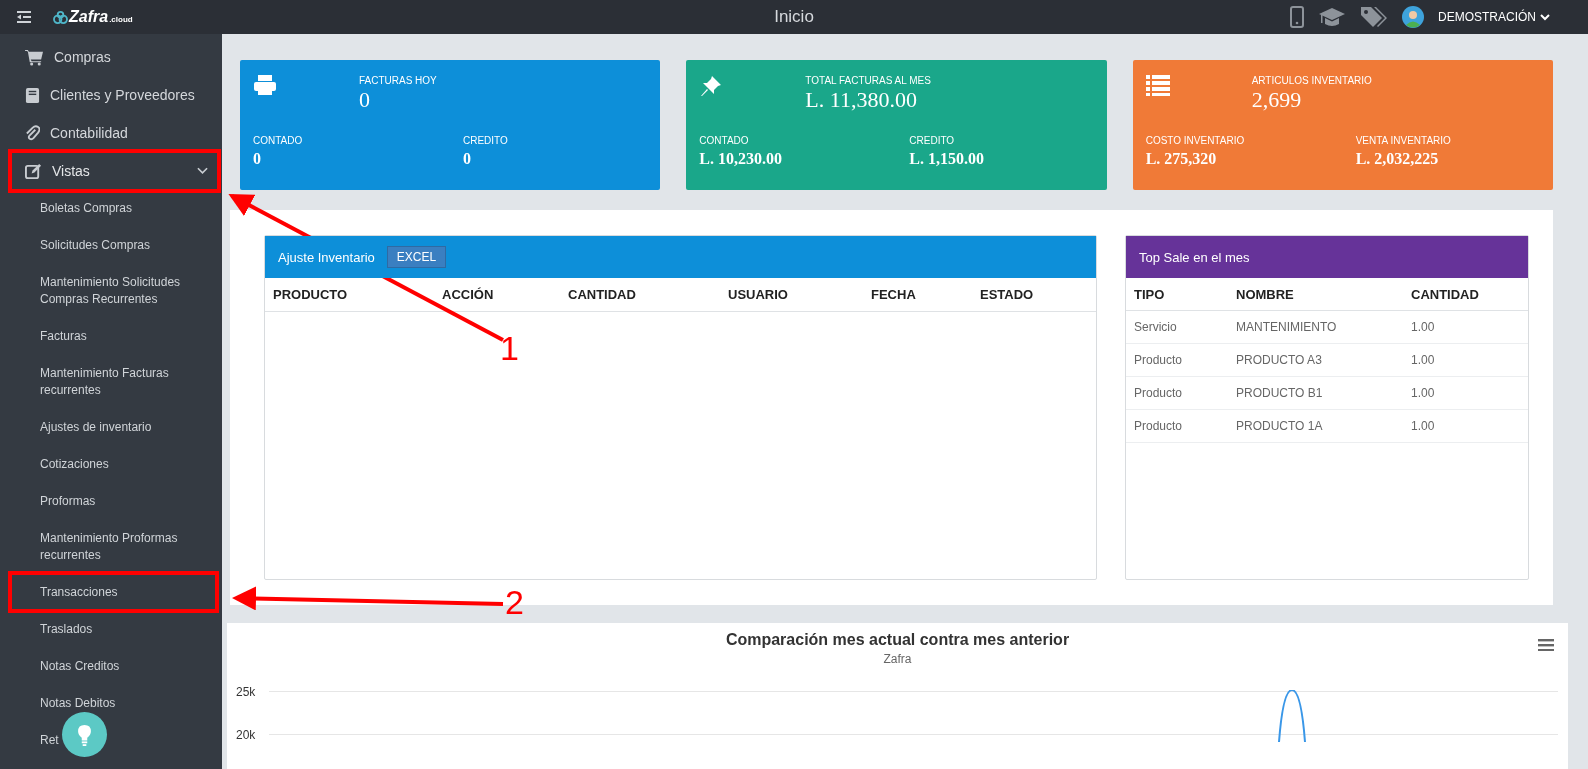 The image size is (1588, 769). Describe the element at coordinates (34, 57) in the screenshot. I see `cart-icon` at that location.